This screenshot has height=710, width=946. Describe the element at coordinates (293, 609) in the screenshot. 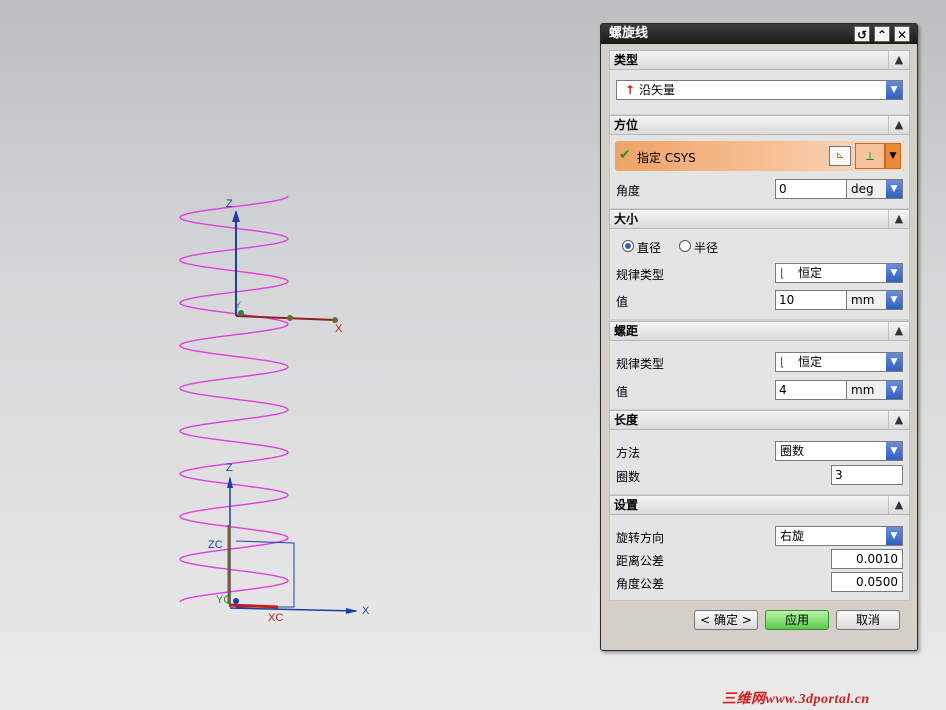

I see `lower-x-axis` at that location.